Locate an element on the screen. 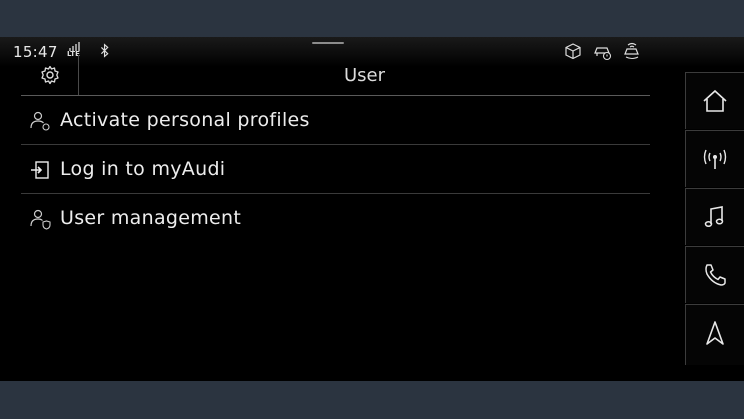 The width and height of the screenshot is (744, 419). rail-radio-button is located at coordinates (714, 158).